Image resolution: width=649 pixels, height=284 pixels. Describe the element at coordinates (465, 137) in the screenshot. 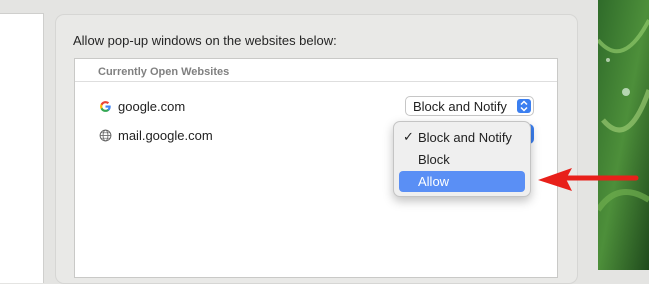

I see `menu-item-label: Block and Notify` at that location.